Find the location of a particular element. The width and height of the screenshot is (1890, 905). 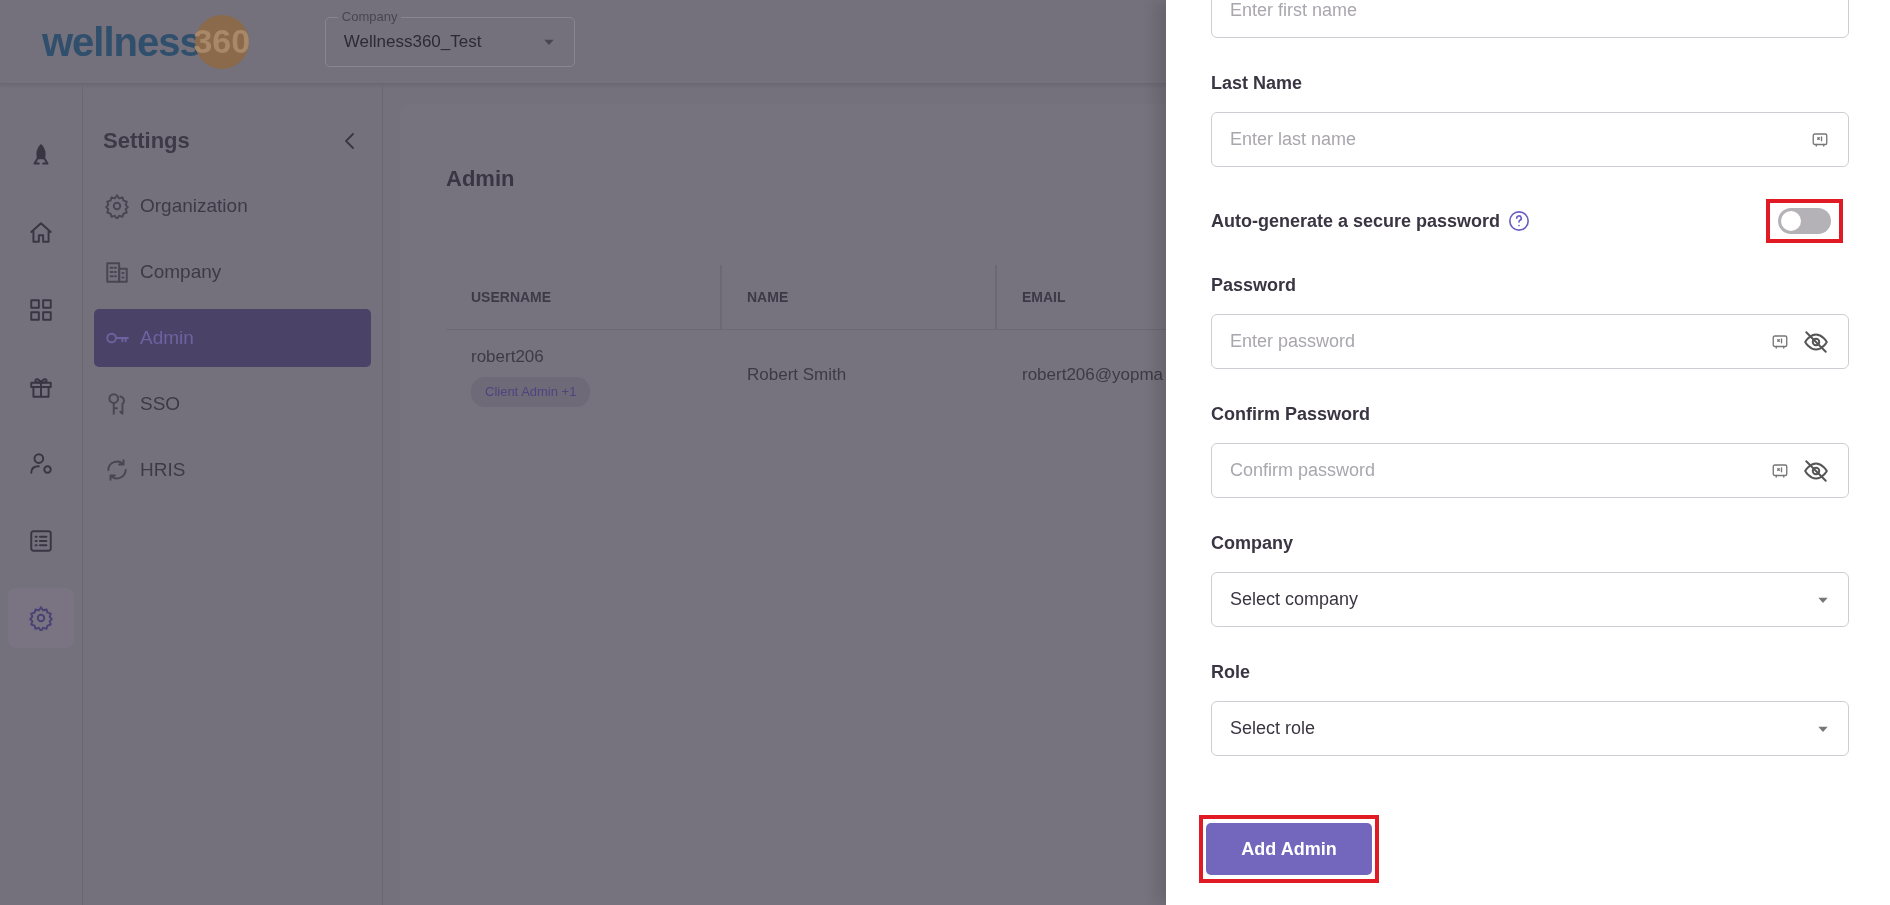

nav-button is located at coordinates (41, 618).